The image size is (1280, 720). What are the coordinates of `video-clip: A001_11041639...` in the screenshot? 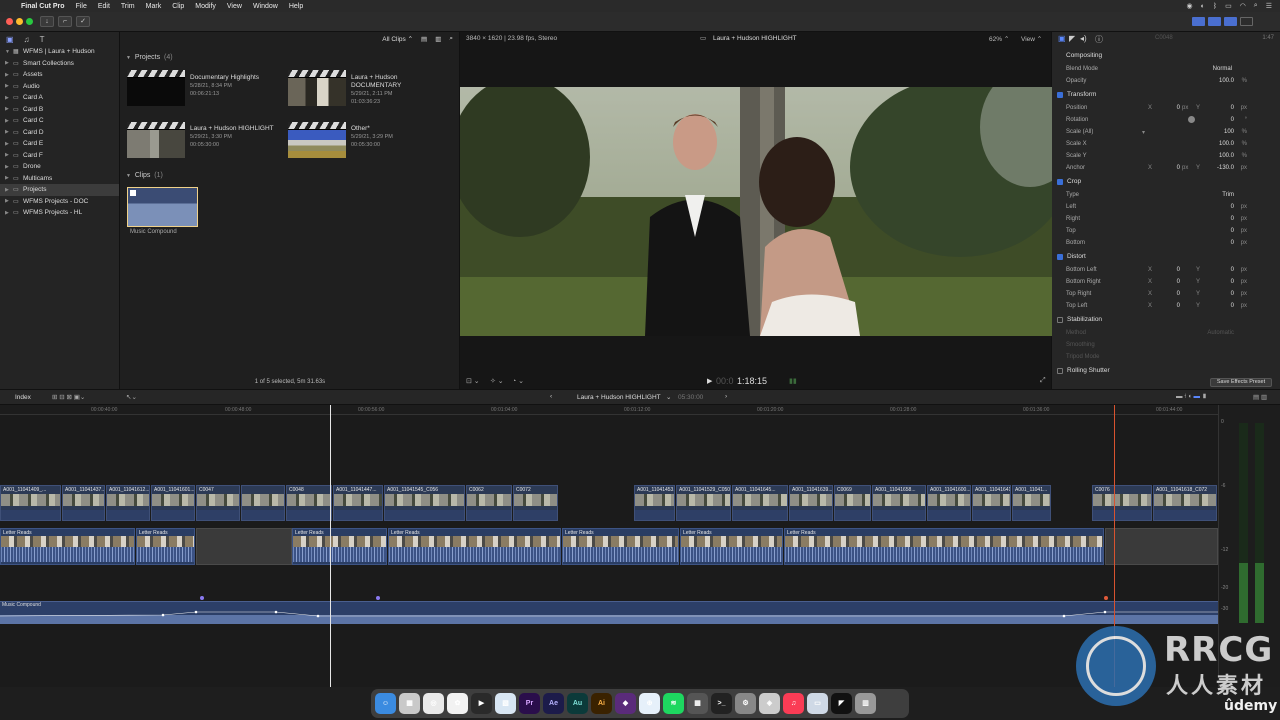 It's located at (811, 503).